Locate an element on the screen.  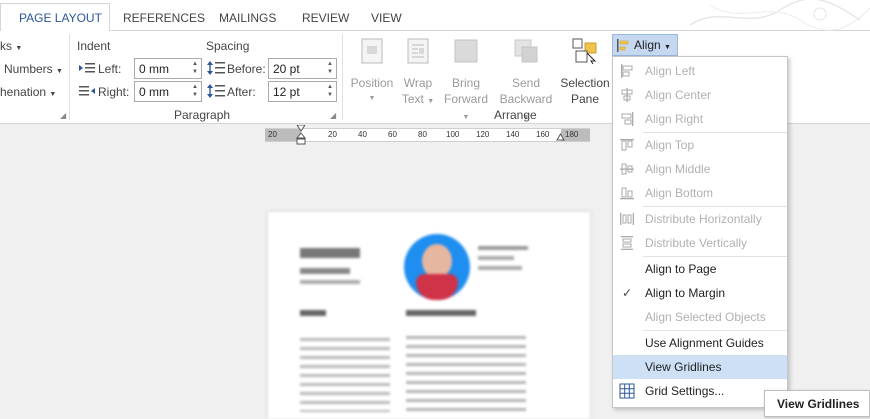
bring-forward-button: Bring Forward ▼ is located at coordinates (466, 81).